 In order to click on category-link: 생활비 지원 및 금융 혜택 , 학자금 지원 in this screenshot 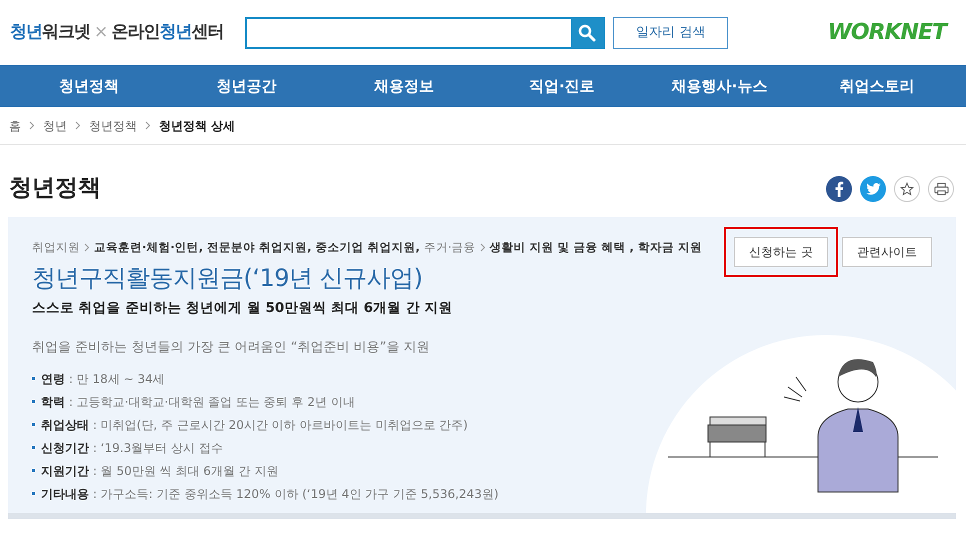, I will do `click(596, 247)`.